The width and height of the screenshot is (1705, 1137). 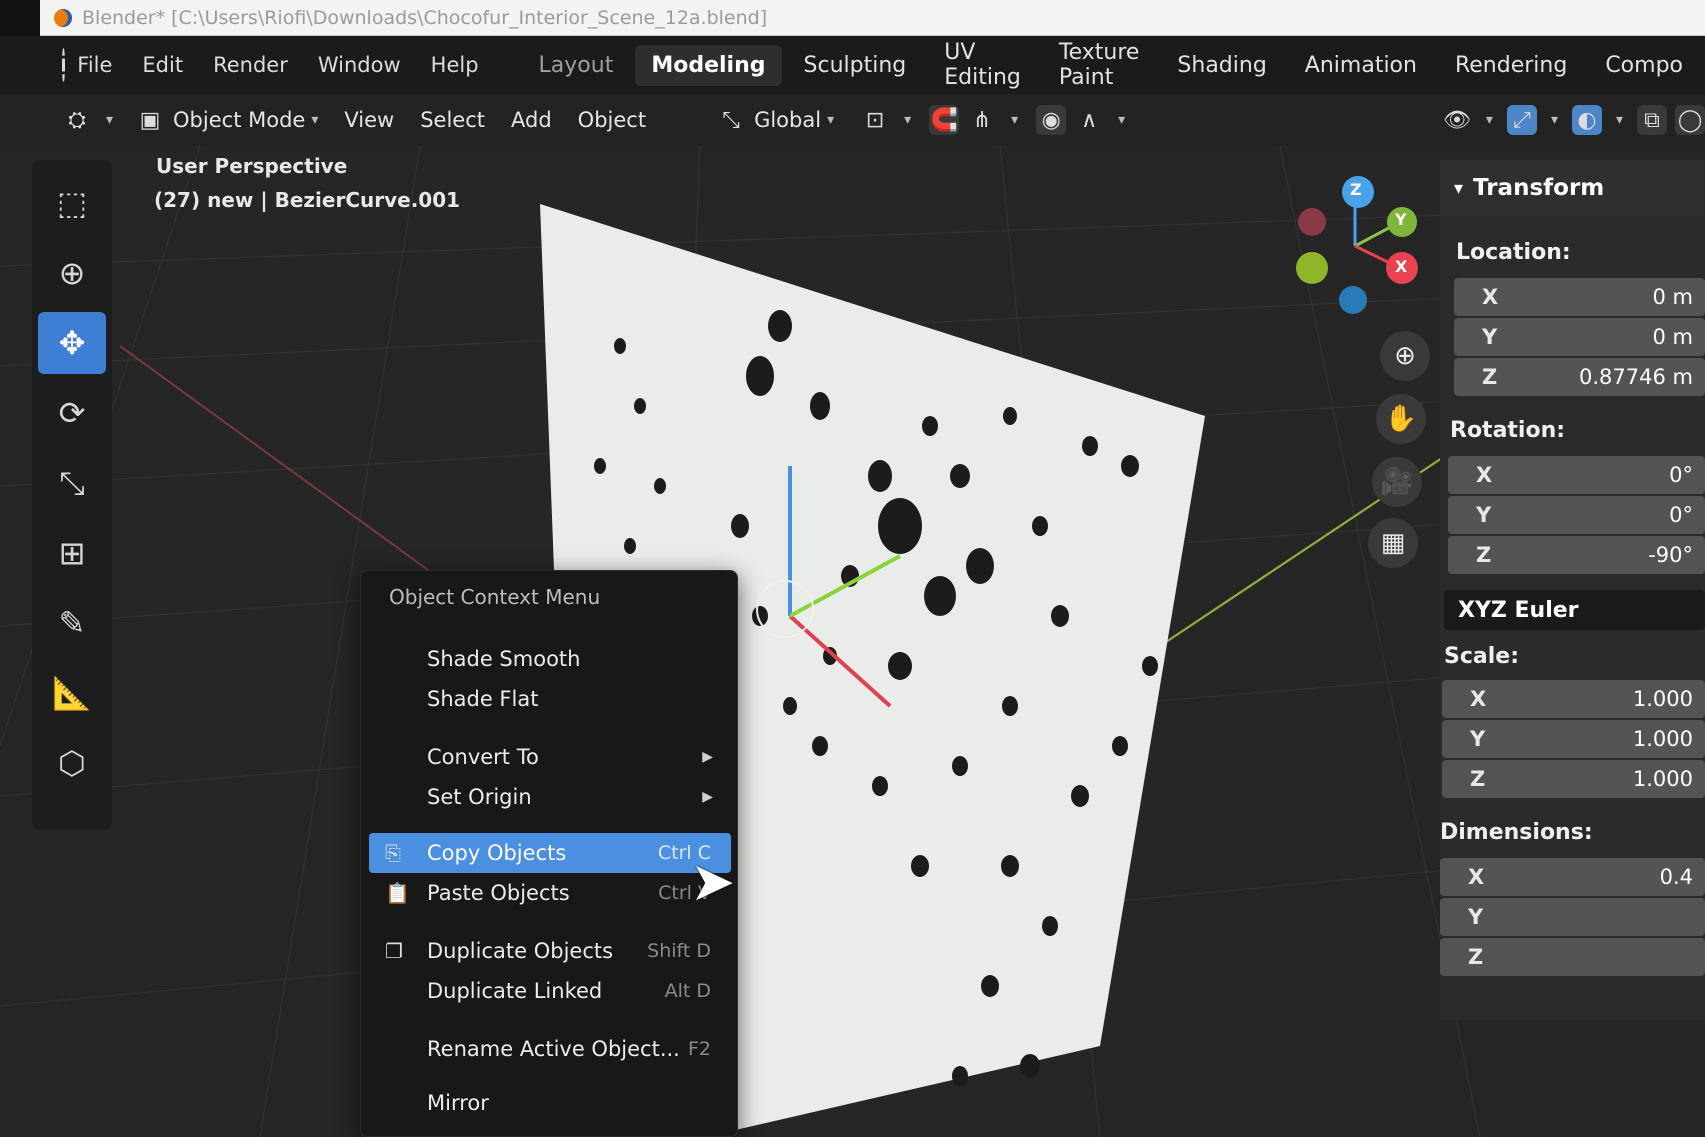 What do you see at coordinates (731, 120) in the screenshot?
I see `orientation-icon: ⤡` at bounding box center [731, 120].